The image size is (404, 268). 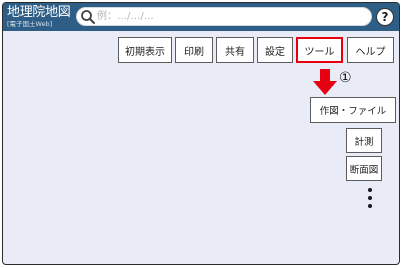 I want to click on help-button: ヘルプ, so click(x=370, y=50).